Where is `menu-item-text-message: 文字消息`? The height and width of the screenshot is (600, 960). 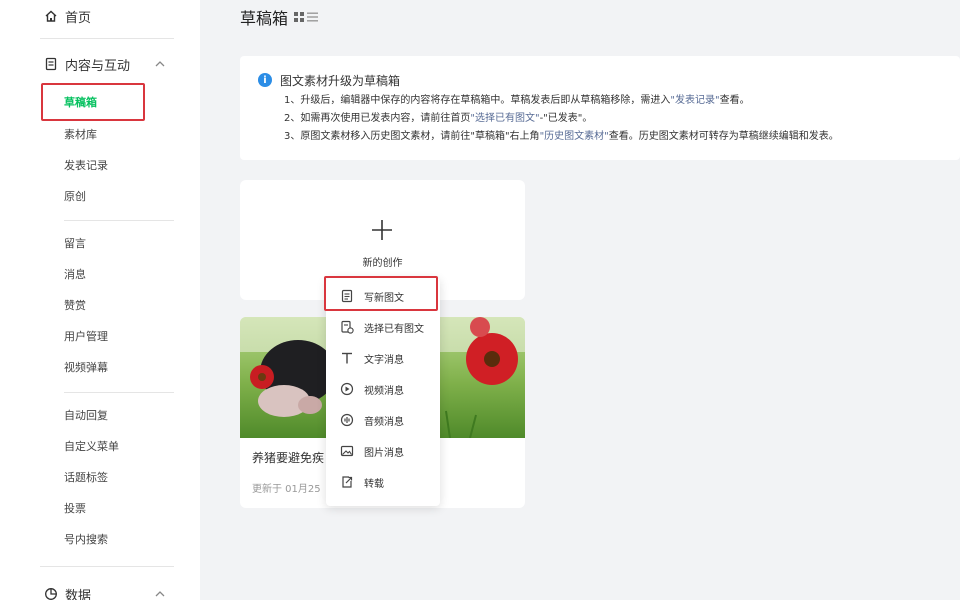
menu-item-text-message: 文字消息 is located at coordinates (372, 358).